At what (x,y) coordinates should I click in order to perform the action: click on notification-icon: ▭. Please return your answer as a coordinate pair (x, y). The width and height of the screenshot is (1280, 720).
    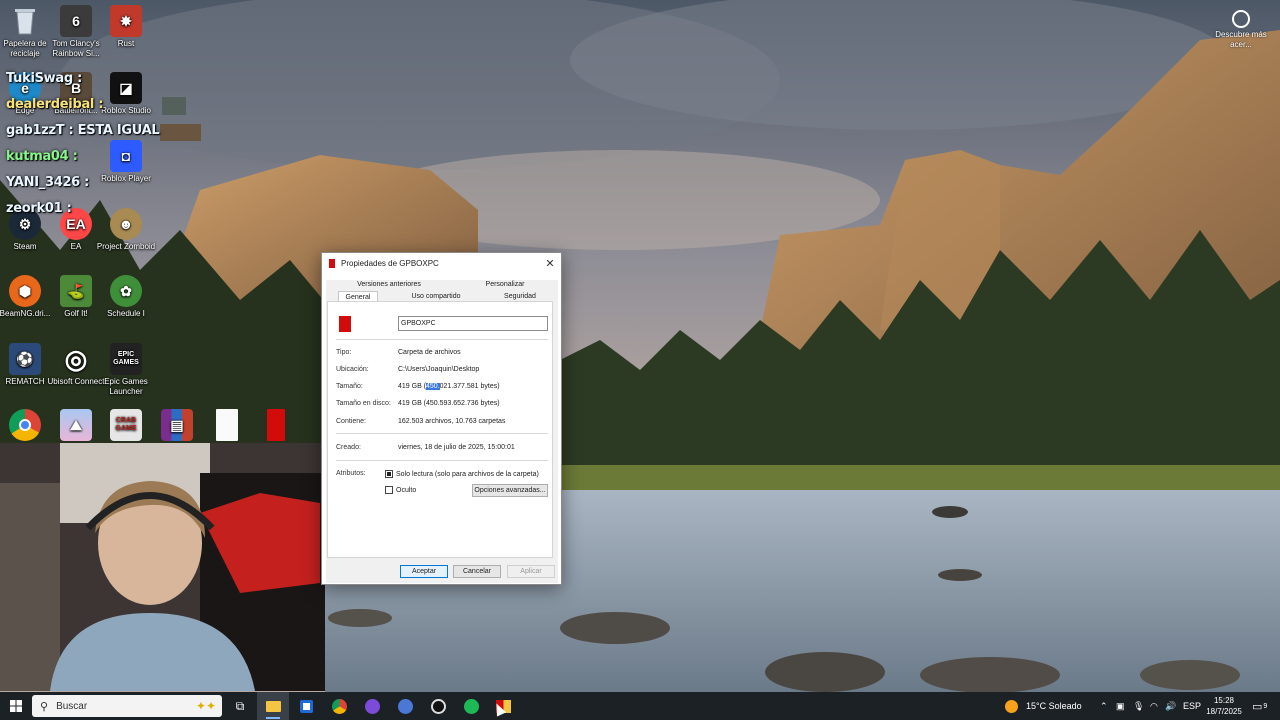
    Looking at the image, I should click on (1257, 706).